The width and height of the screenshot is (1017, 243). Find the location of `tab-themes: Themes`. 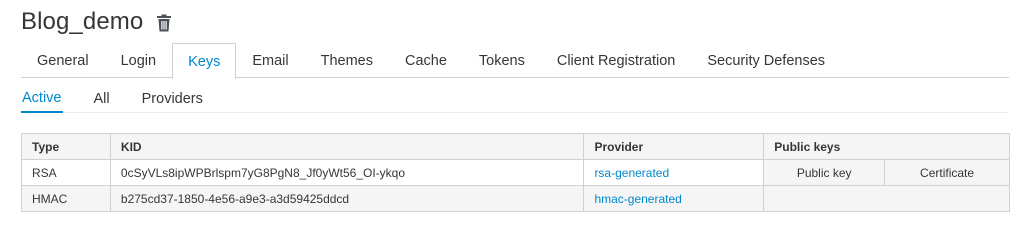

tab-themes: Themes is located at coordinates (347, 60).